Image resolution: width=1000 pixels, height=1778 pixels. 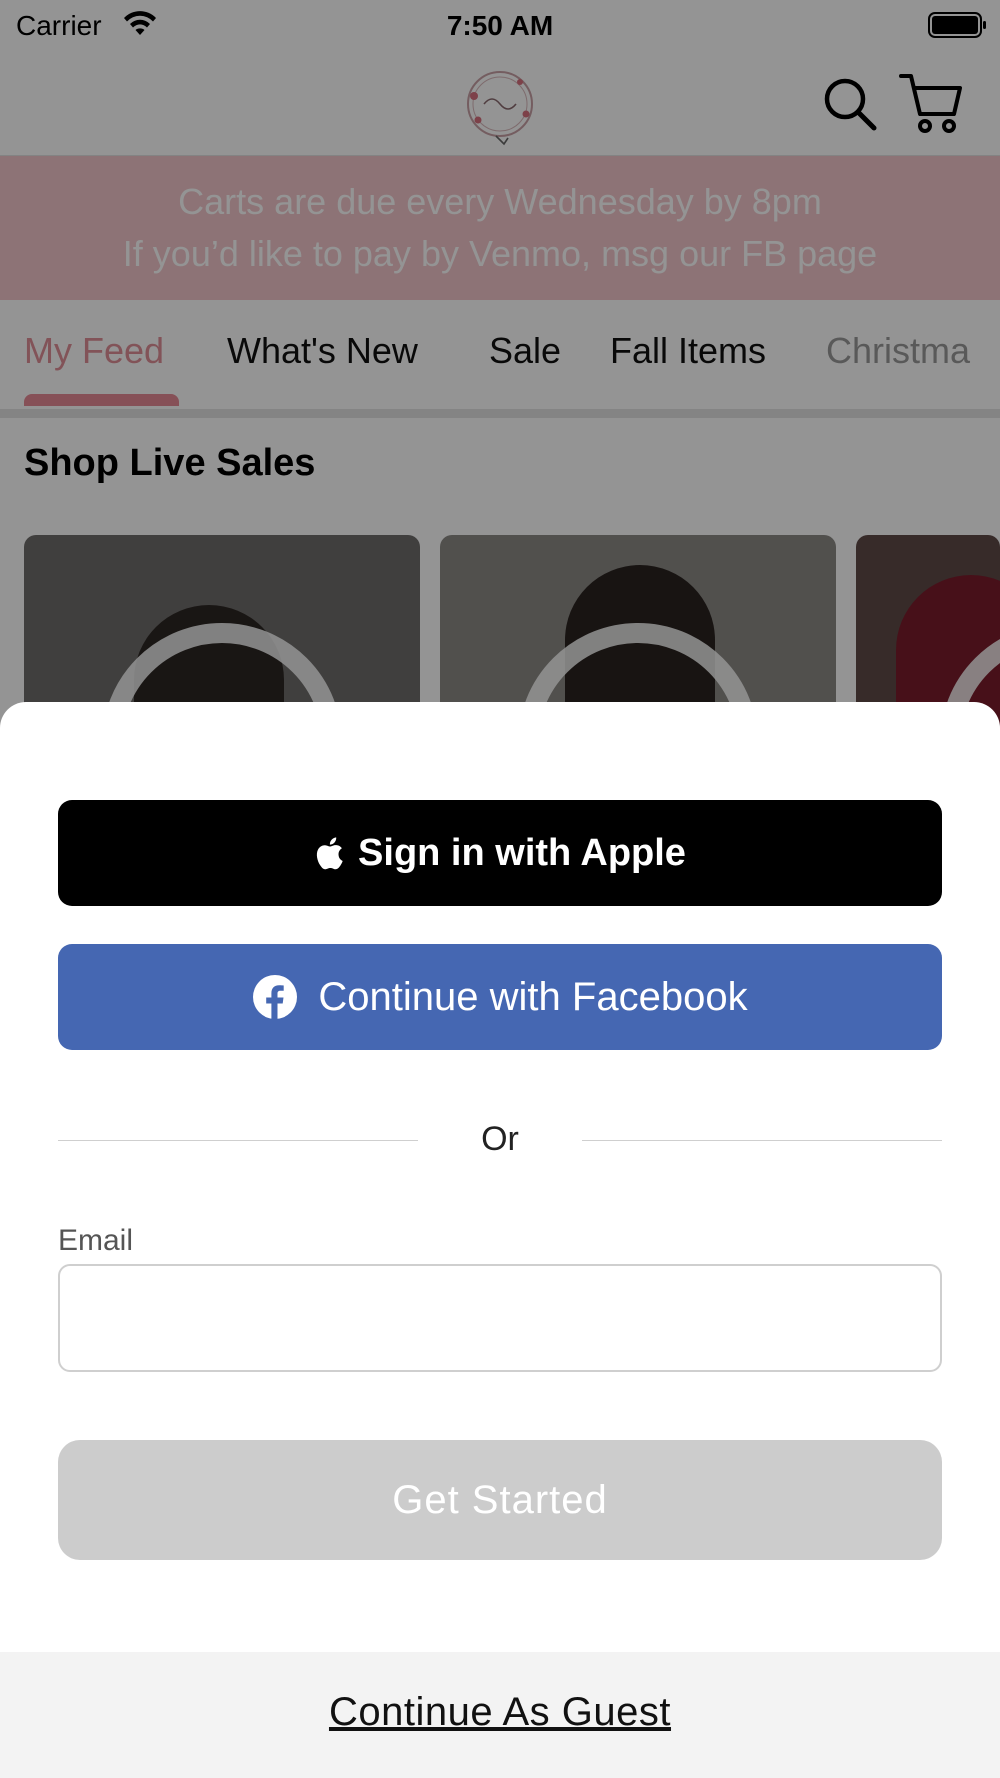 What do you see at coordinates (533, 996) in the screenshot?
I see `facebook-button-label: Continue with Facebook` at bounding box center [533, 996].